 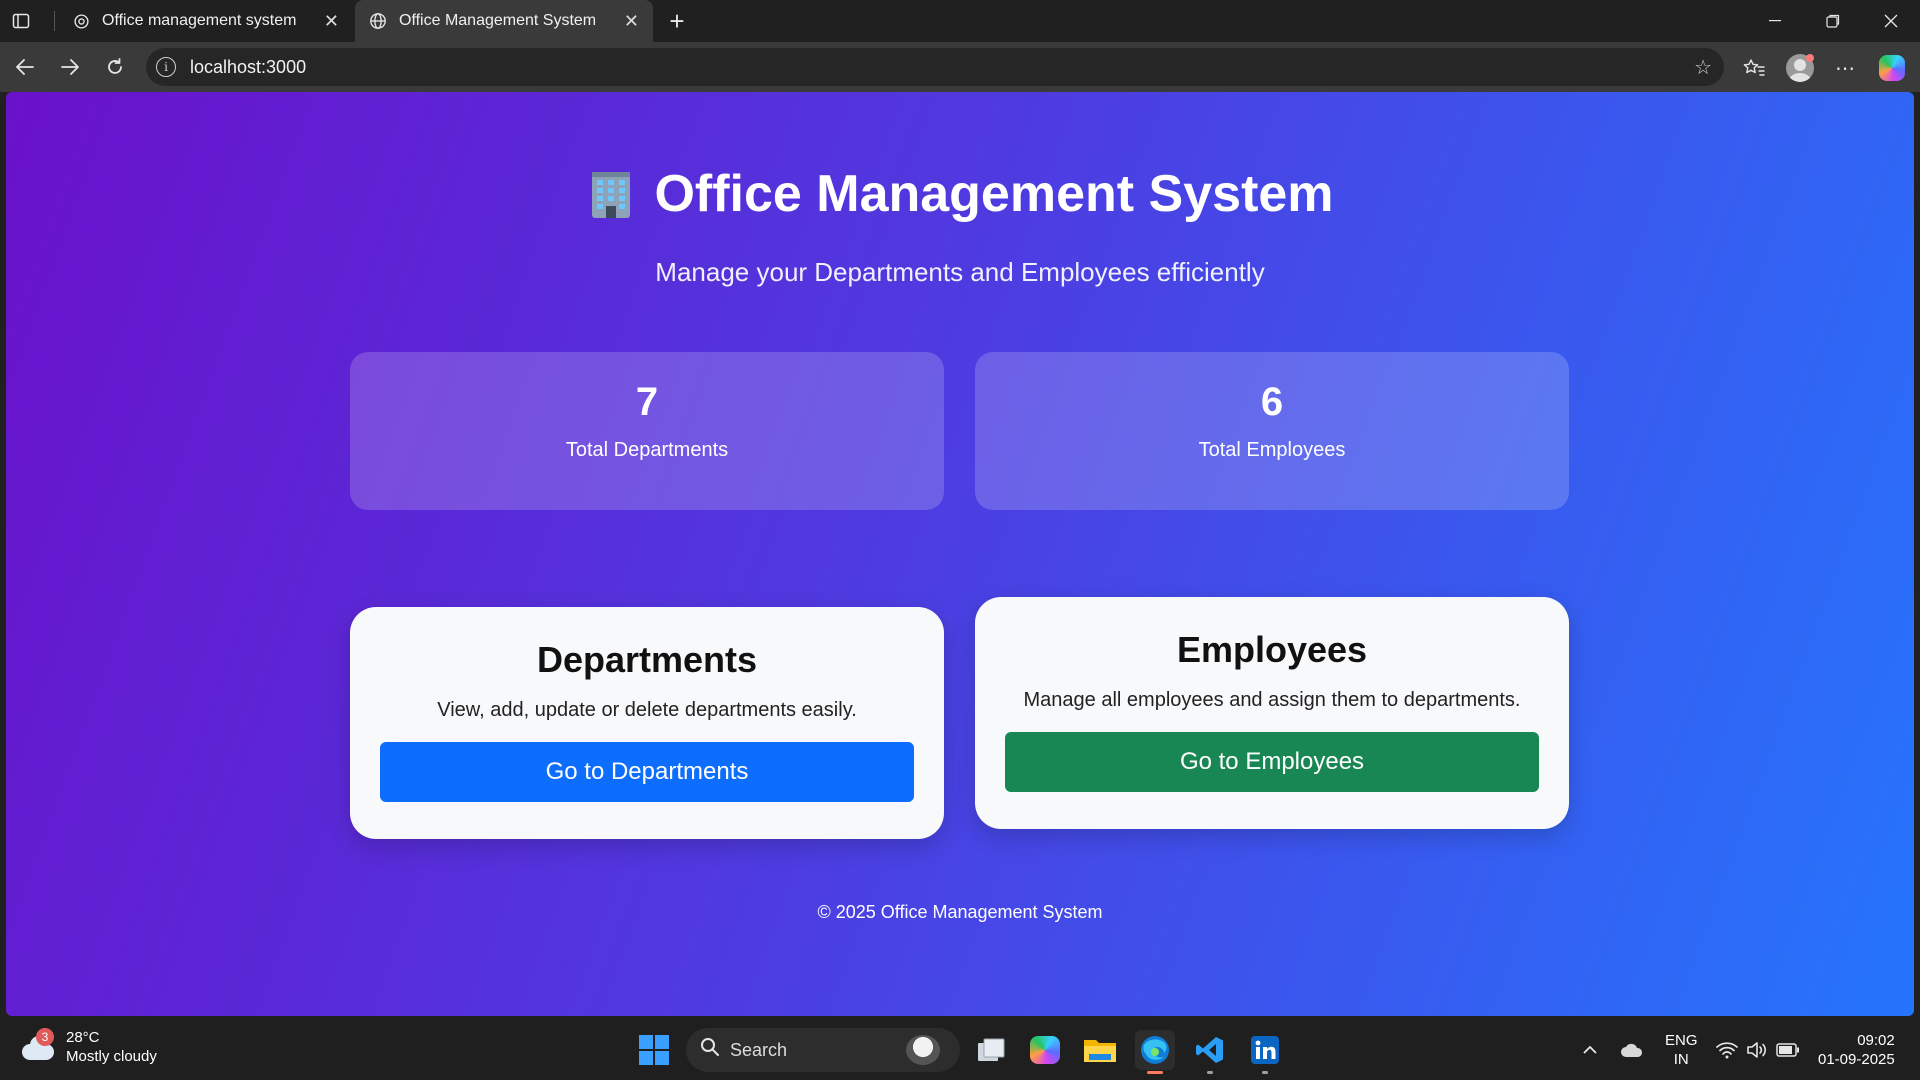 I want to click on favorite-star-icon: ☆, so click(x=1703, y=67).